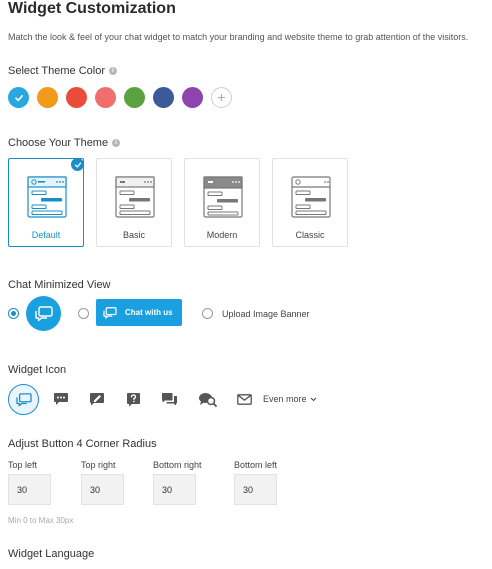 This screenshot has height=569, width=492. Describe the element at coordinates (222, 235) in the screenshot. I see `theme-card-label: Modern` at that location.